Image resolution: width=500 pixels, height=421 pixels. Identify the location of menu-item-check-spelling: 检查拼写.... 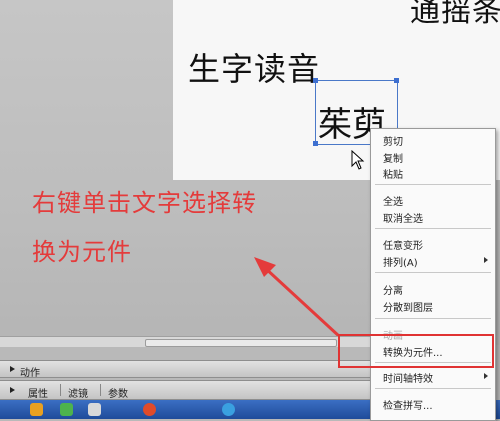
(408, 404).